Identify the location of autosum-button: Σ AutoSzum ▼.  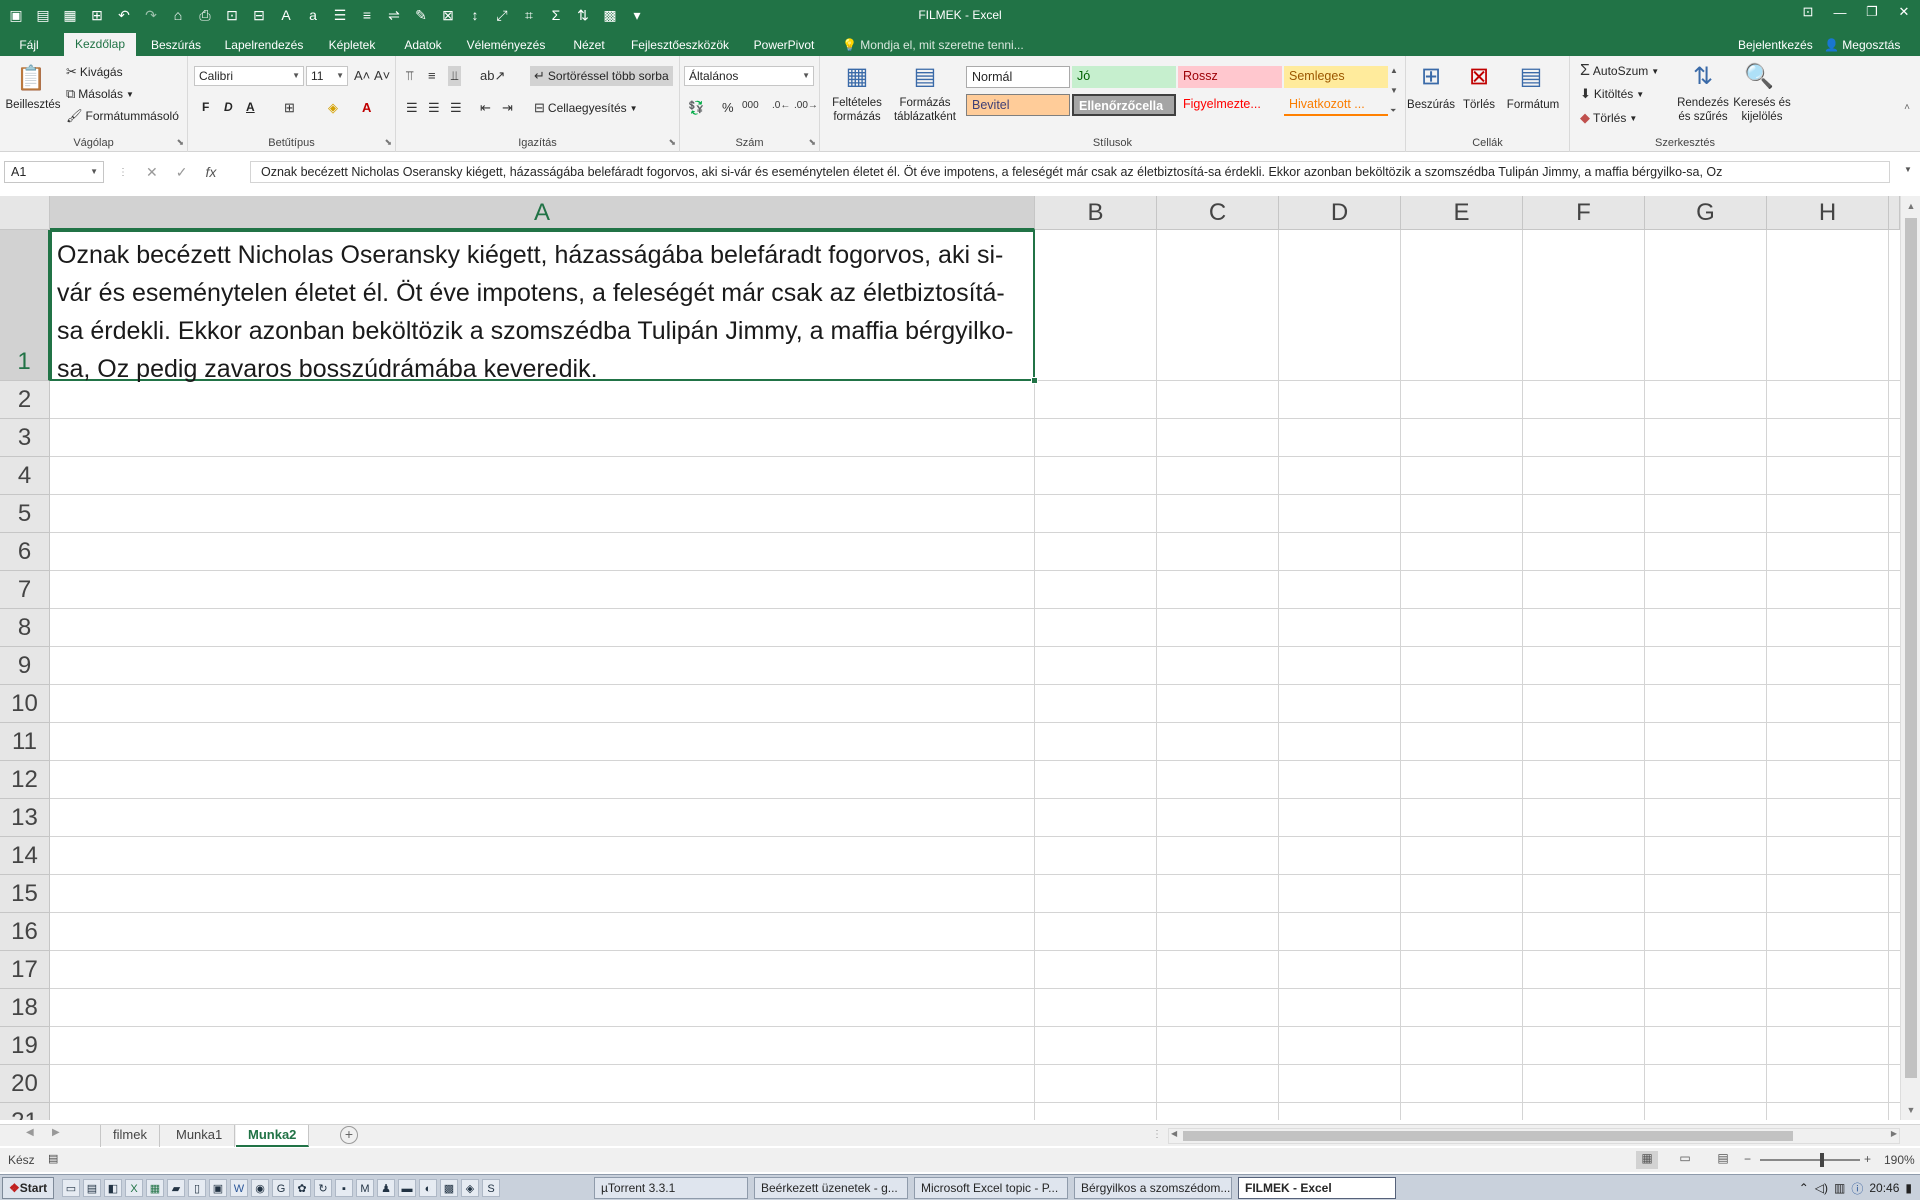
(1619, 71).